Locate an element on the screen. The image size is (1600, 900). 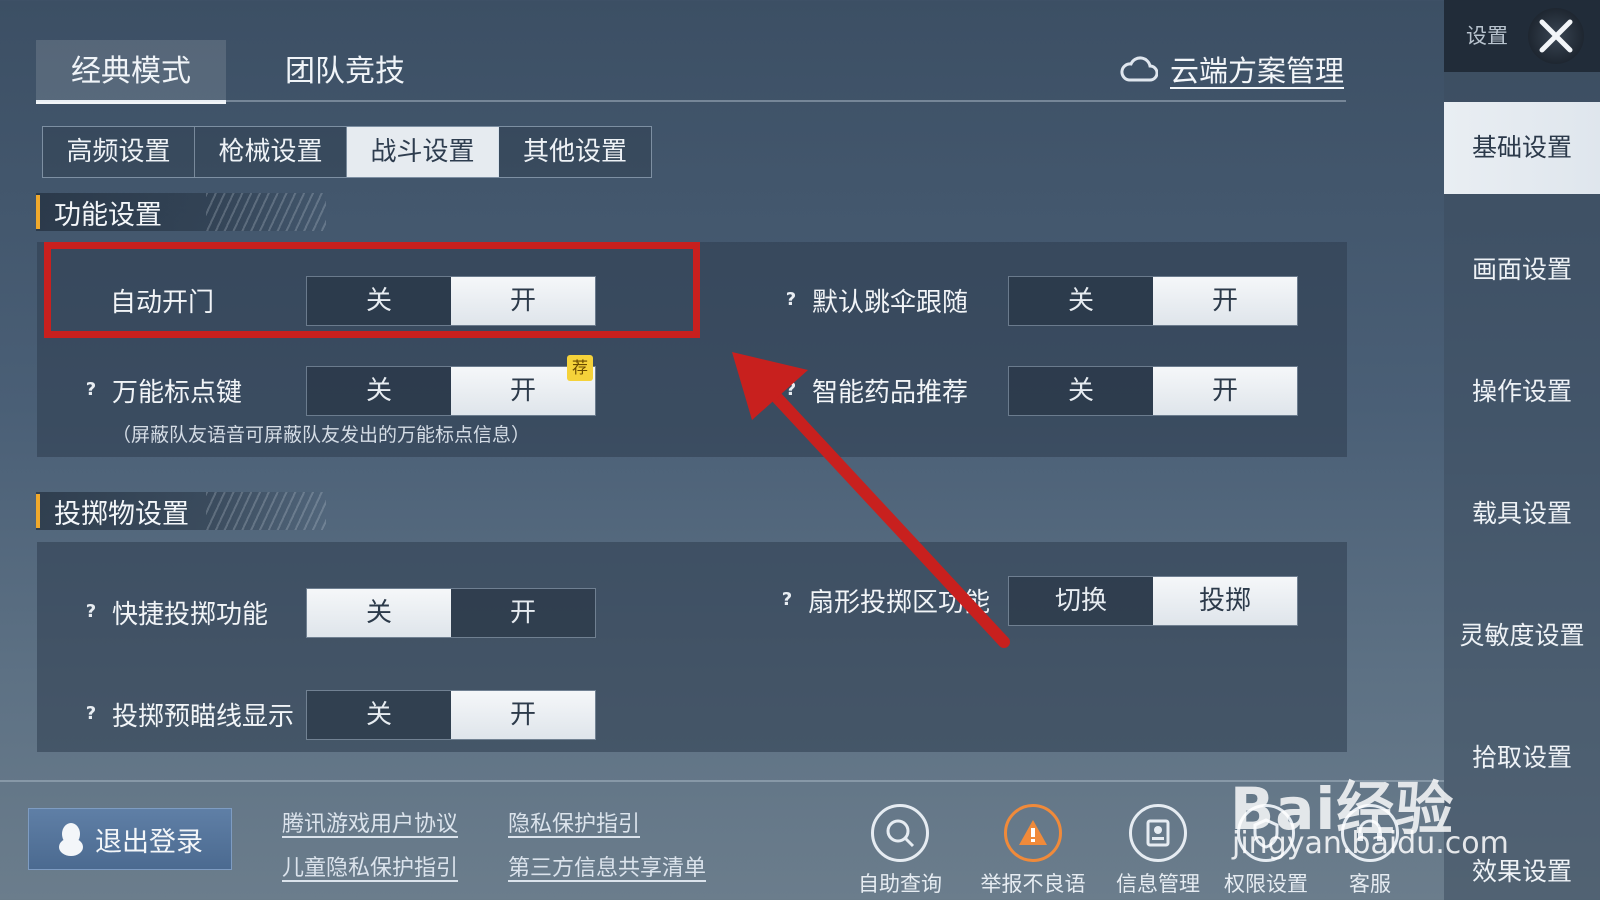
self-service-label: 自助查询 is located at coordinates (900, 884).